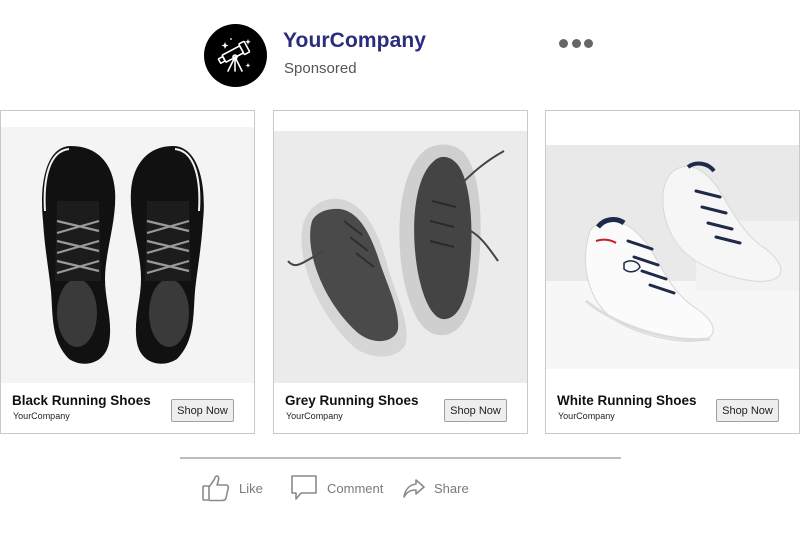  Describe the element at coordinates (304, 487) in the screenshot. I see `comment-icon` at that location.